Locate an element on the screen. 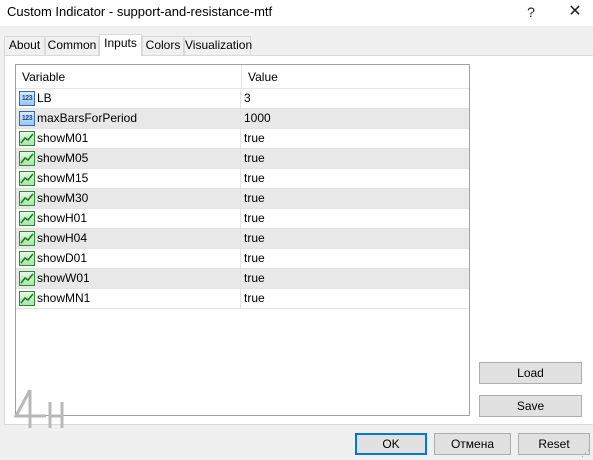 This screenshot has width=593, height=460. tab-common: Common is located at coordinates (72, 45).